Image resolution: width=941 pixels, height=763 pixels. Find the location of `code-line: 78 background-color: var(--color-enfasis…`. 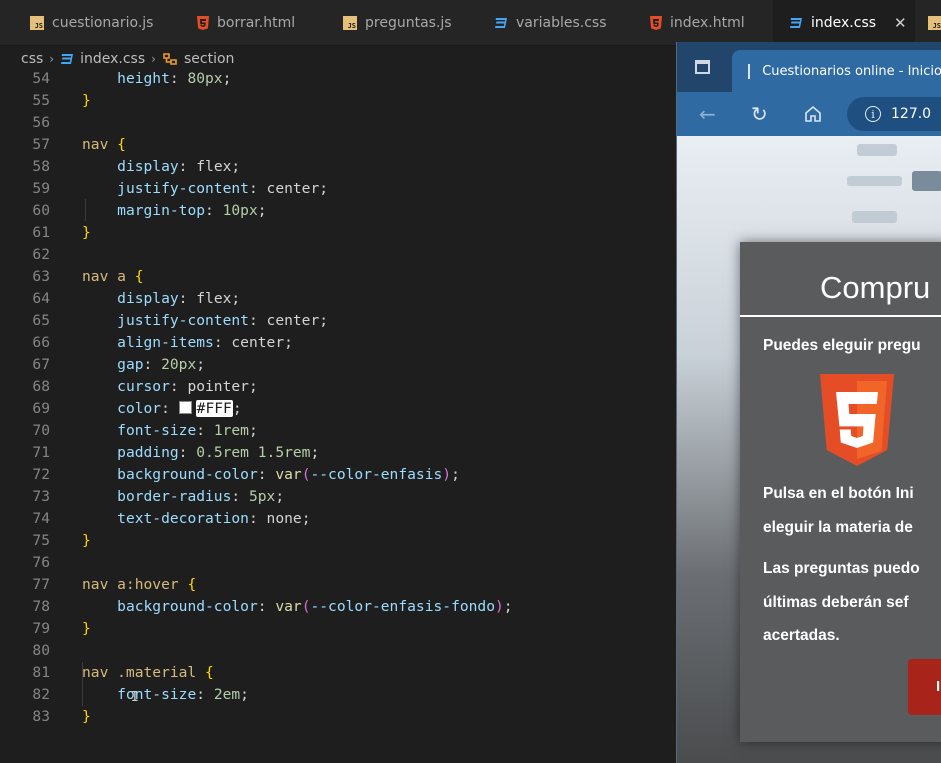

code-line: 78 background-color: var(--color-enfasis… is located at coordinates (272, 606).